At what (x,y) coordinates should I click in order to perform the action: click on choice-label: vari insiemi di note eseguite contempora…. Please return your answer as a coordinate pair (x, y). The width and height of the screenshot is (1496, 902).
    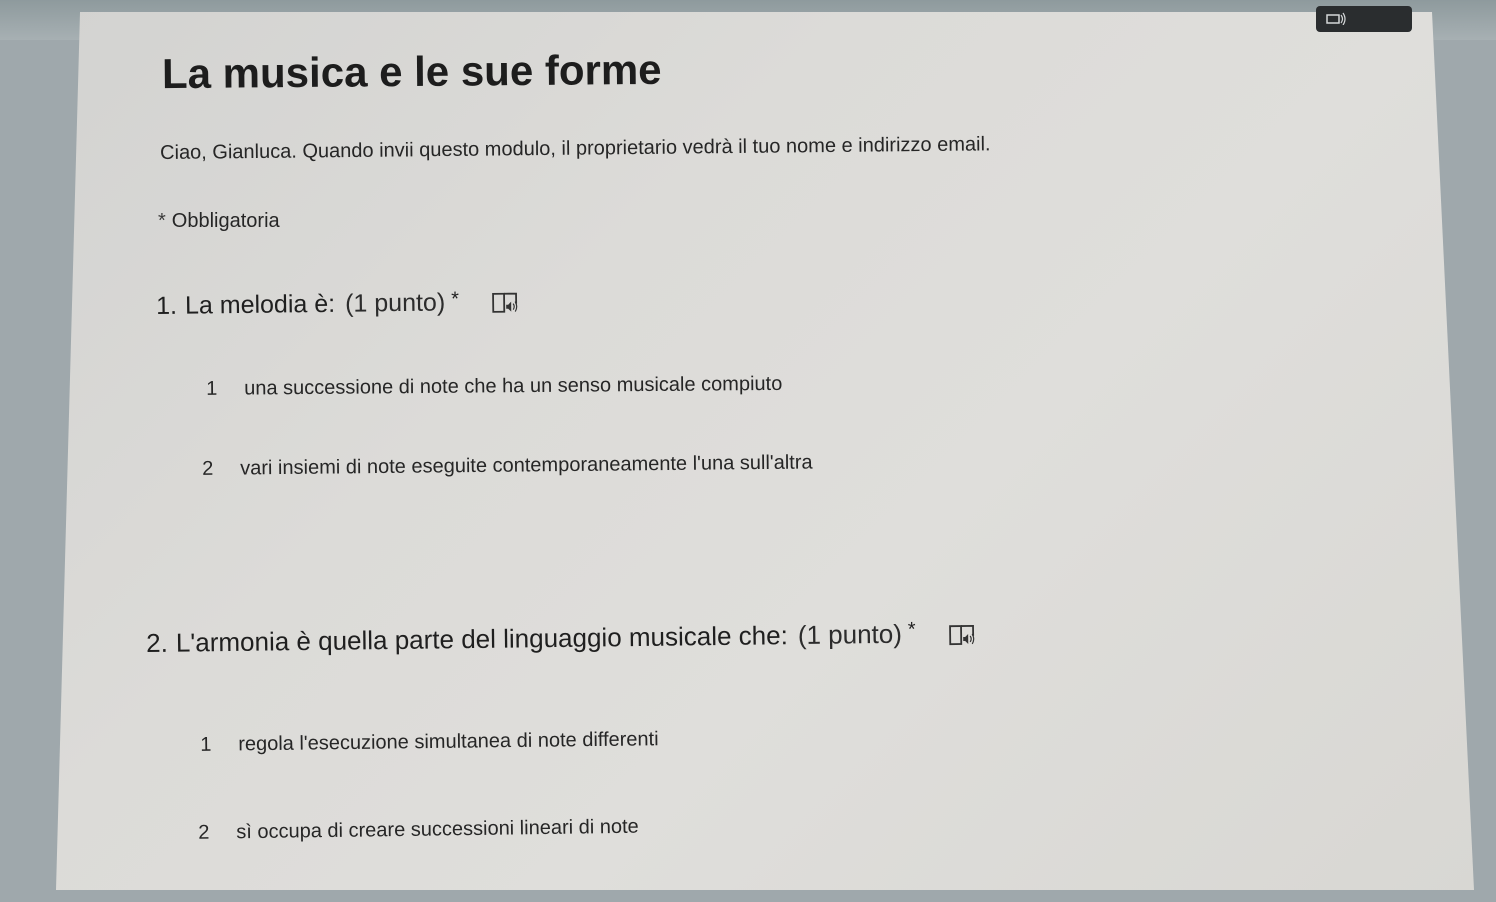
    Looking at the image, I should click on (526, 465).